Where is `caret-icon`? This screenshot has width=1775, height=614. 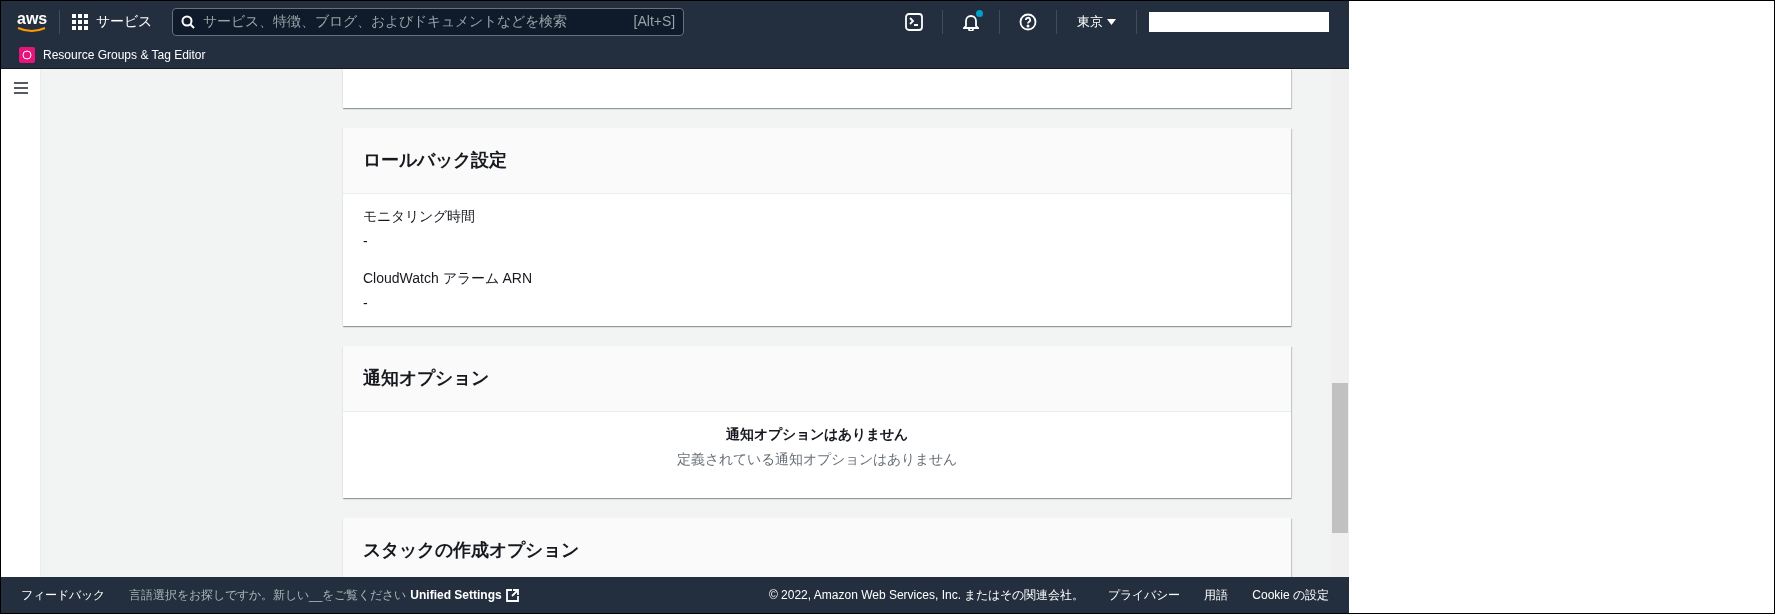
caret-icon is located at coordinates (1111, 21).